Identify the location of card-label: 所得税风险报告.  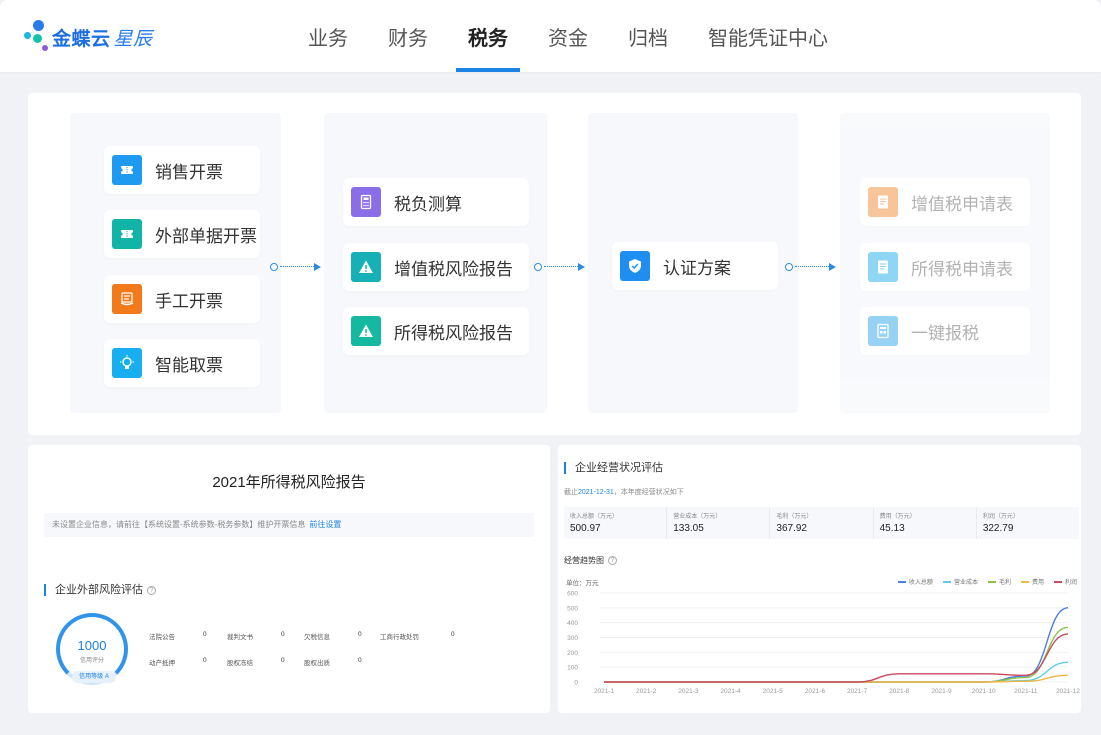
(453, 333).